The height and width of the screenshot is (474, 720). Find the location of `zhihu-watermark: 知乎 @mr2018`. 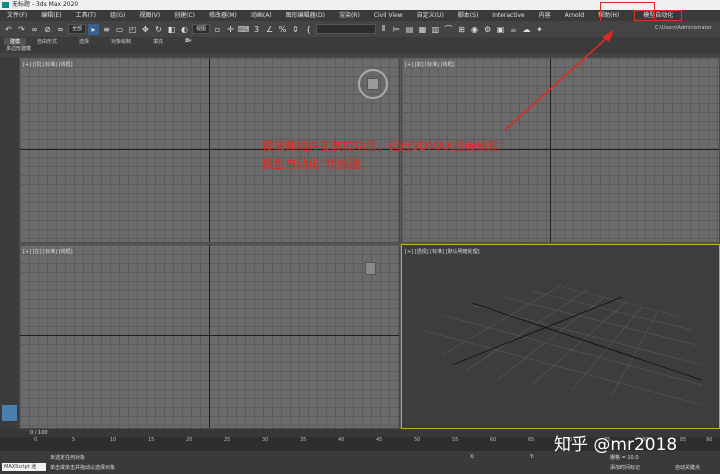

zhihu-watermark: 知乎 @mr2018 is located at coordinates (616, 445).